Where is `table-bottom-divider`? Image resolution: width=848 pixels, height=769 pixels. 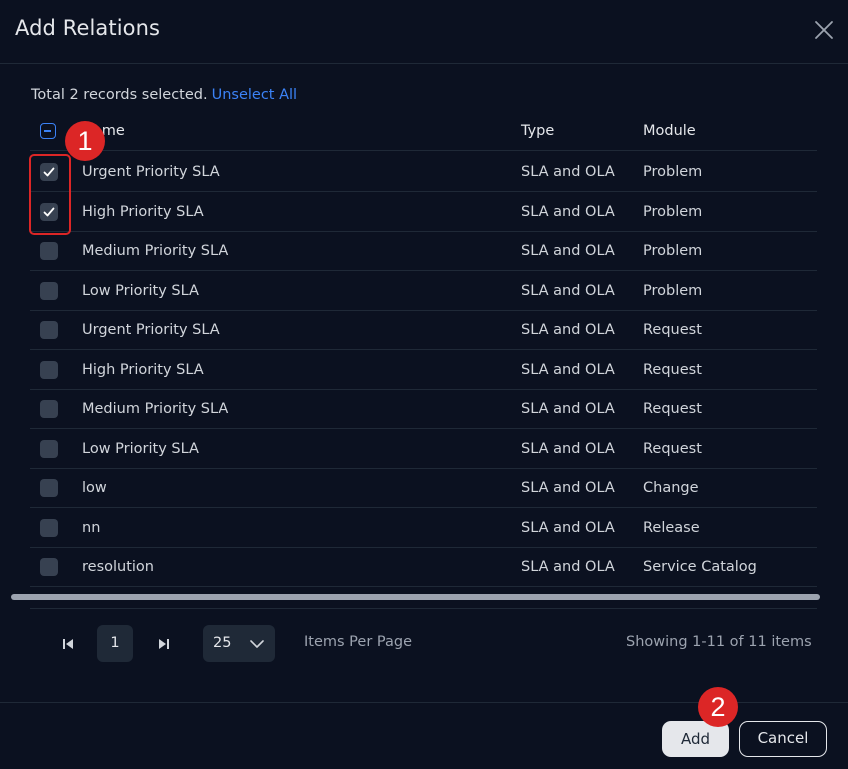 table-bottom-divider is located at coordinates (423, 608).